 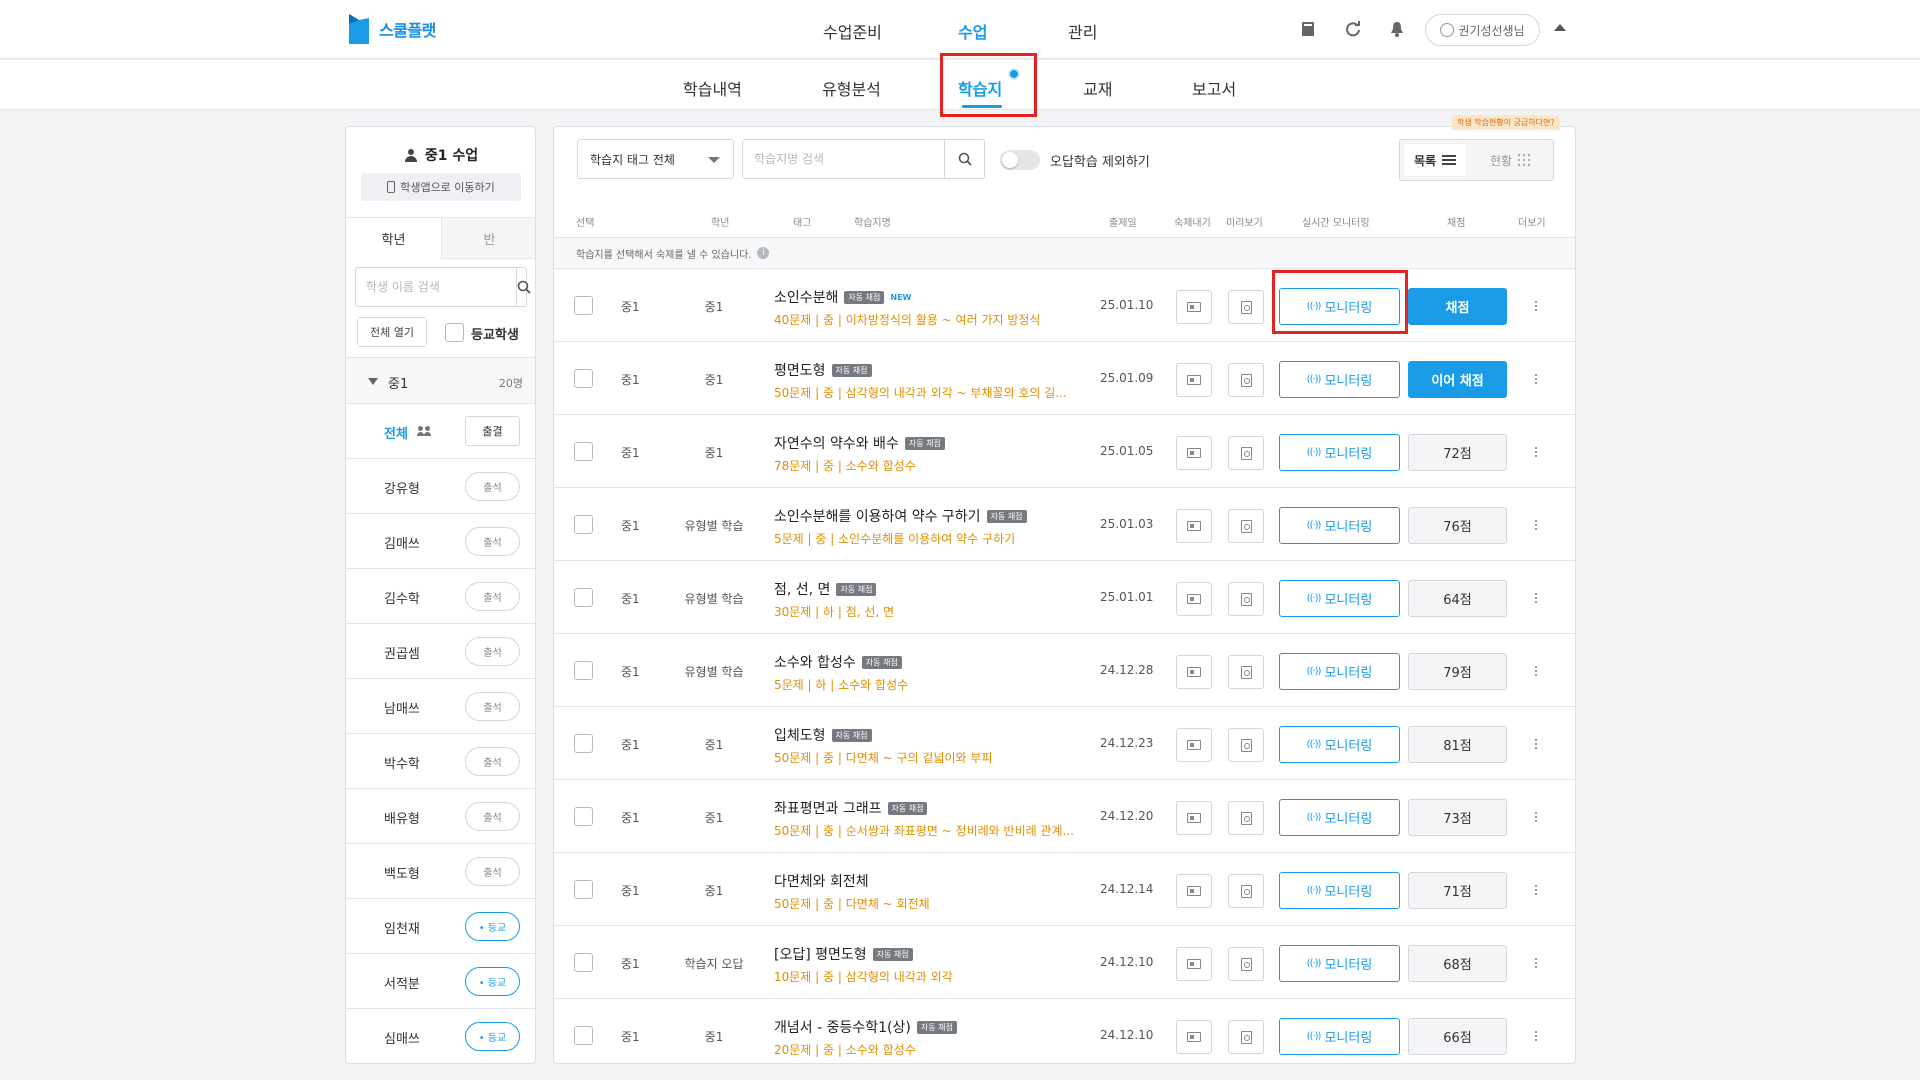 I want to click on grading-button: 72점, so click(x=1457, y=452).